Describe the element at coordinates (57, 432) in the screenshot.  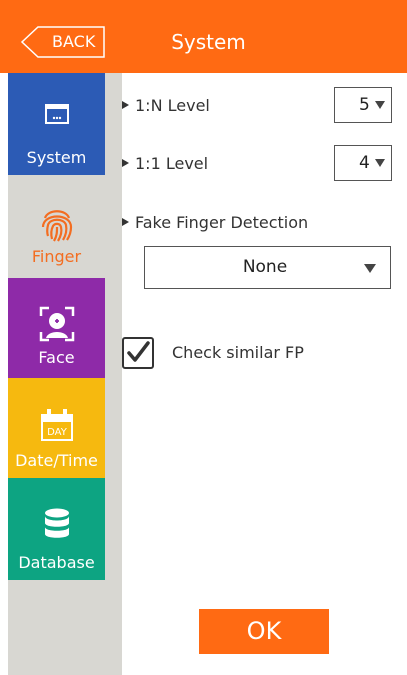
I see `calendar-icon-text: DAY` at that location.